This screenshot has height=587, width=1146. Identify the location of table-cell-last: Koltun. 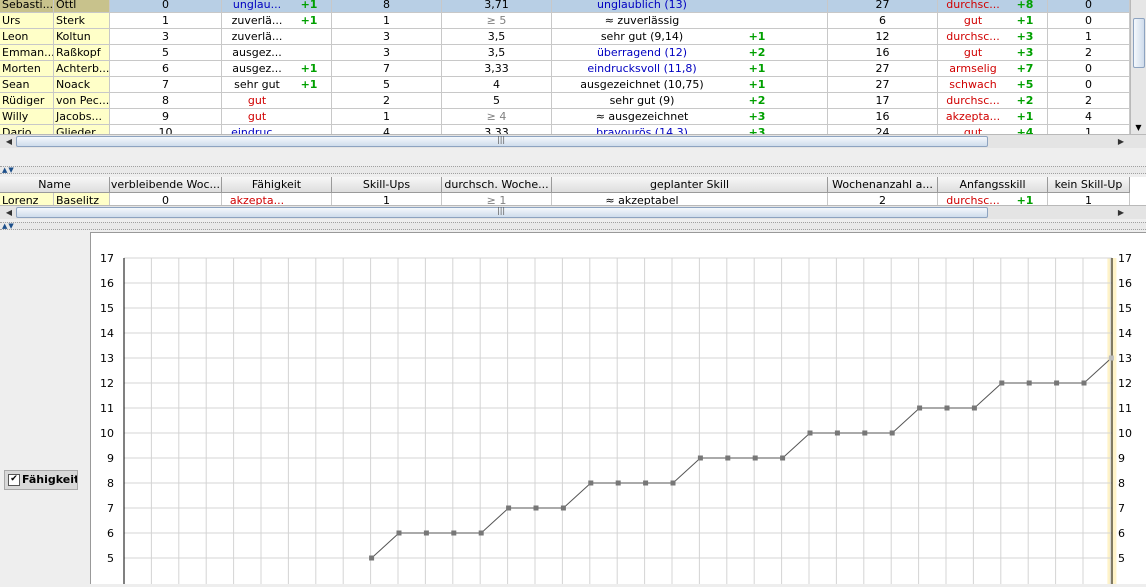
(82, 37).